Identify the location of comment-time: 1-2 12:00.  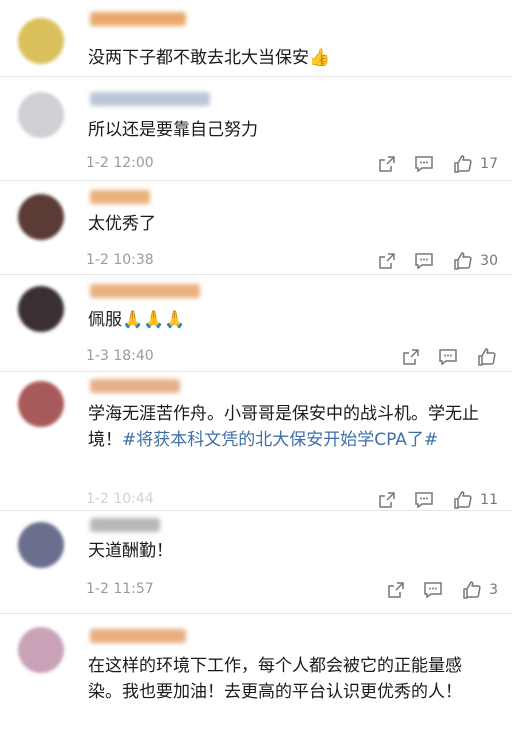
(120, 163).